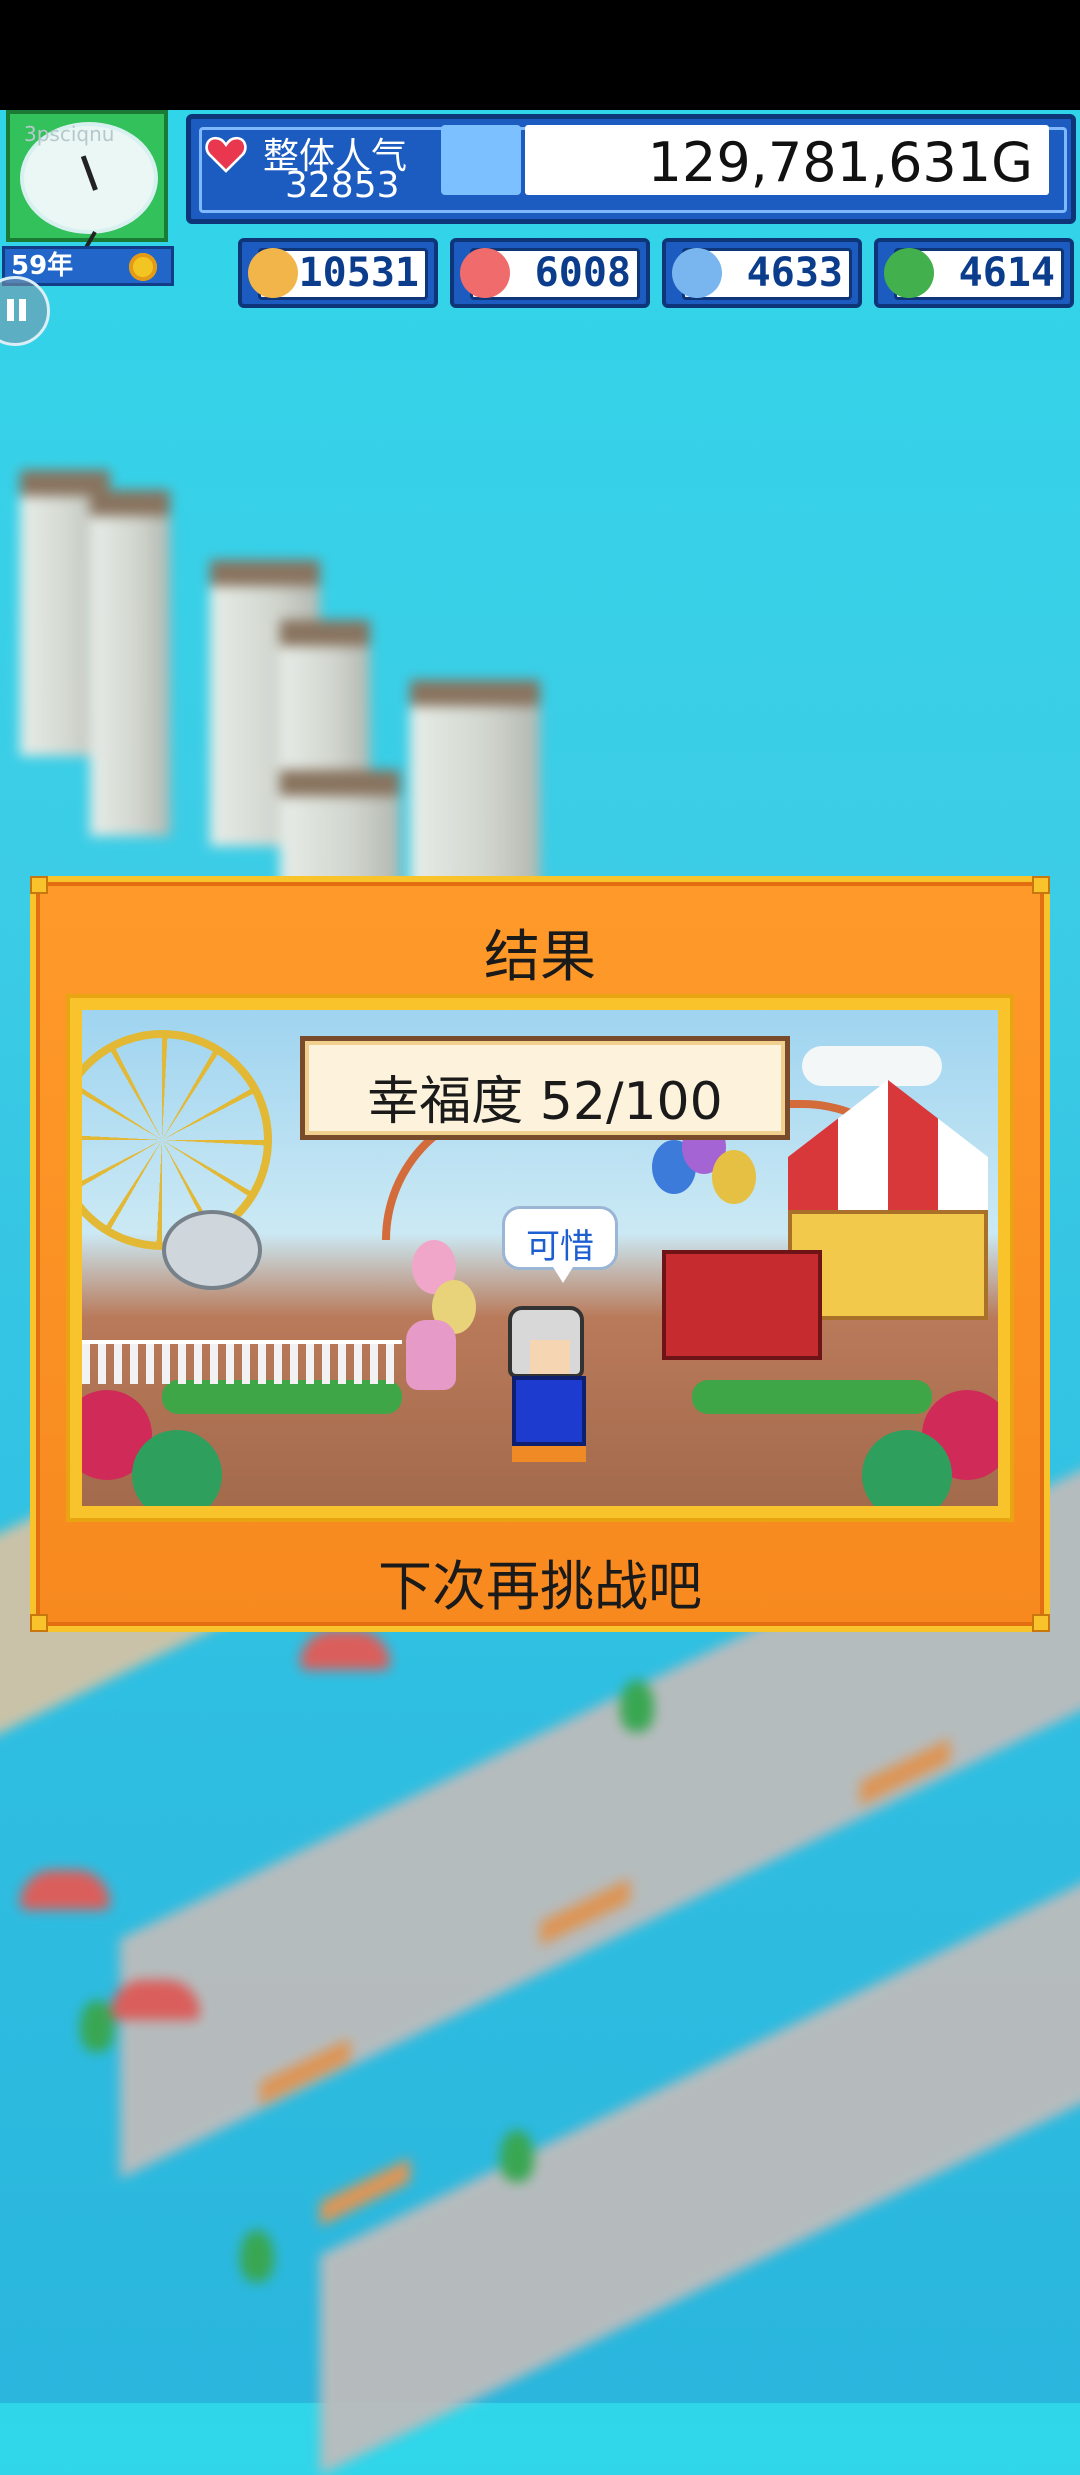 The width and height of the screenshot is (1080, 2475). Describe the element at coordinates (974, 273) in the screenshot. I see `stat-green: 4614` at that location.